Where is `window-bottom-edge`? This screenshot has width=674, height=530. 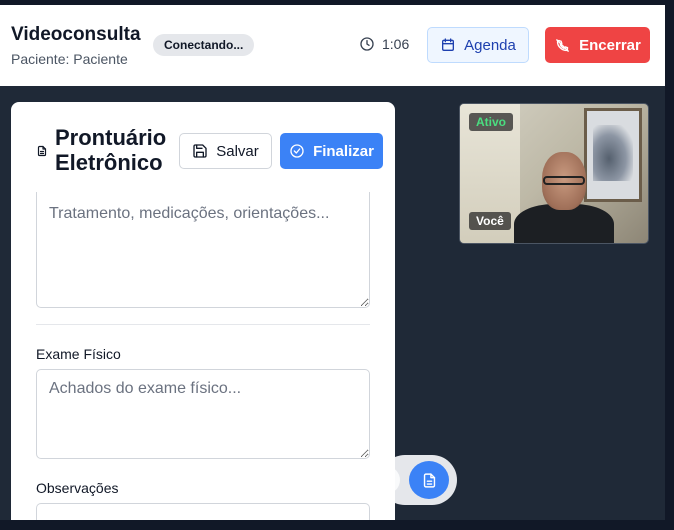 window-bottom-edge is located at coordinates (337, 525).